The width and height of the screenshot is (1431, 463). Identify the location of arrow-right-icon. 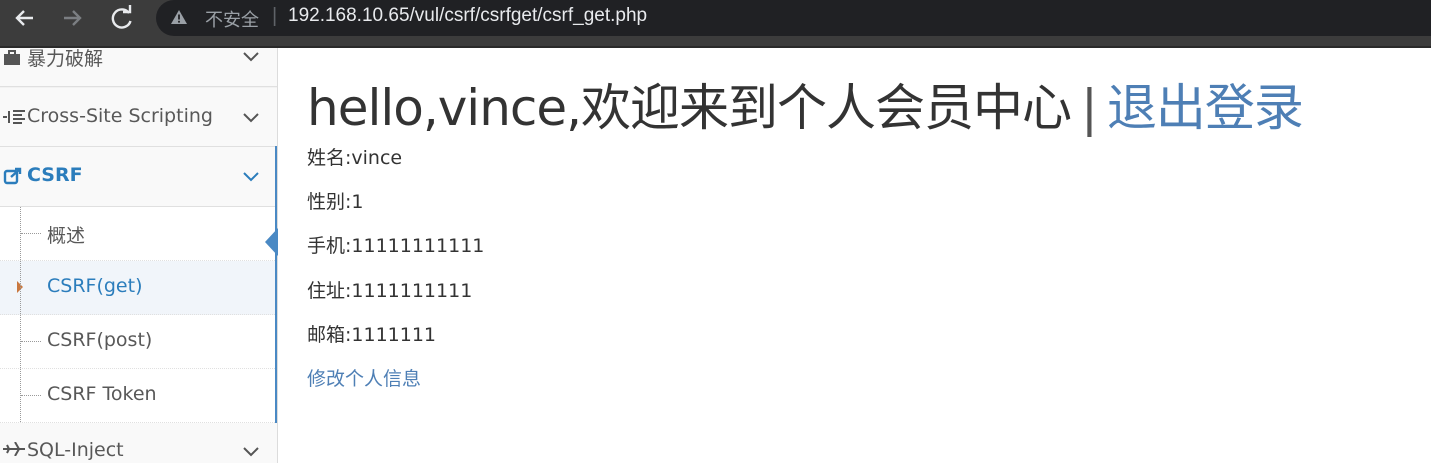
(73, 18).